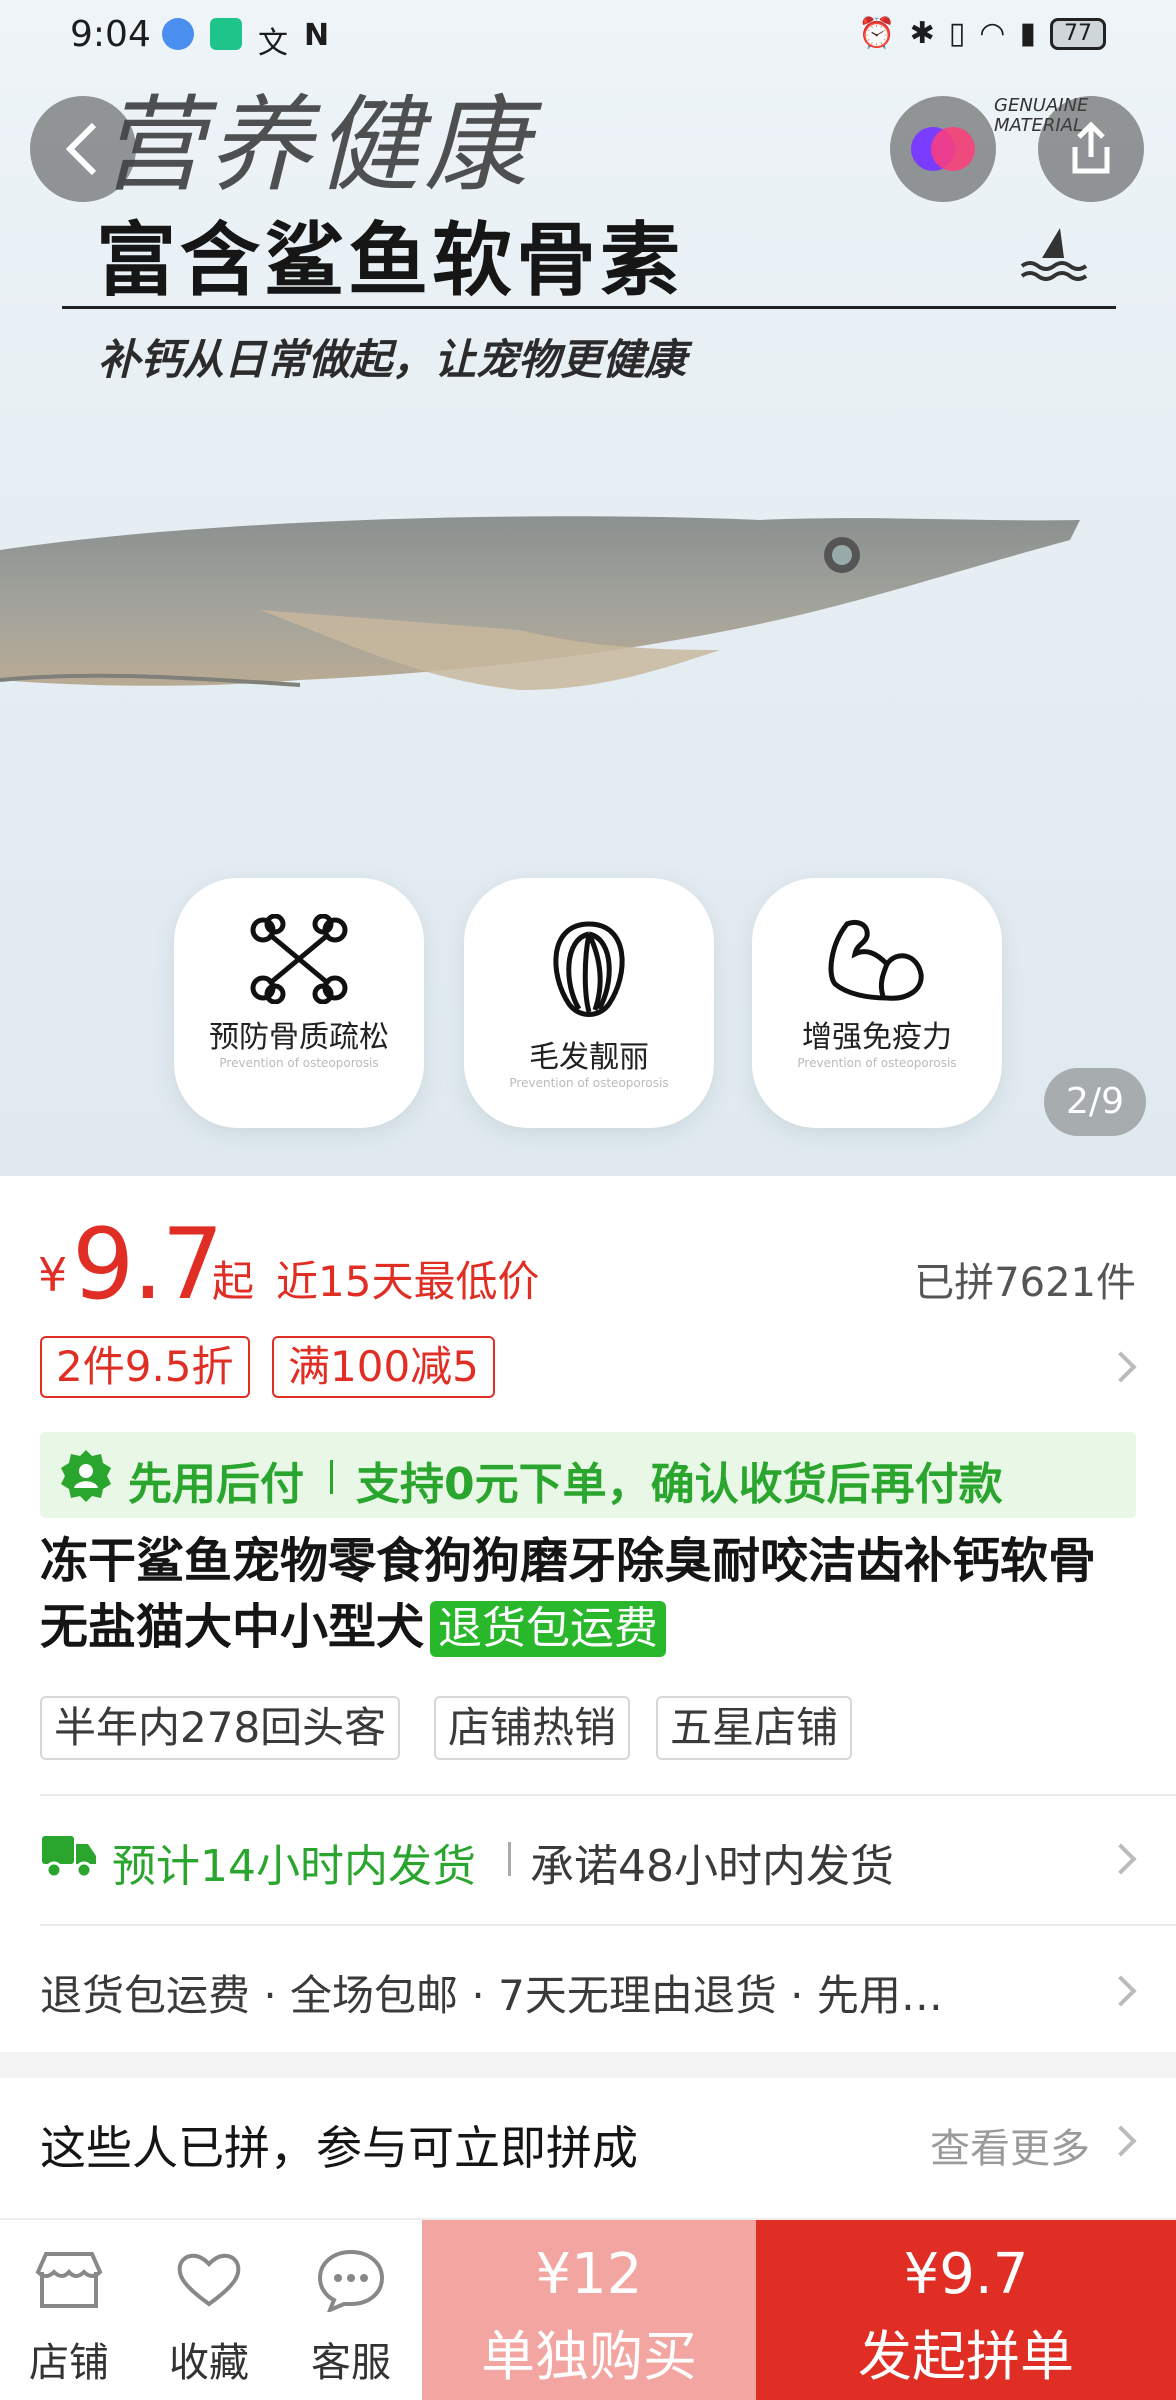 The image size is (1176, 2400). Describe the element at coordinates (216, 1484) in the screenshot. I see `pay-later-title: 先用后付` at that location.